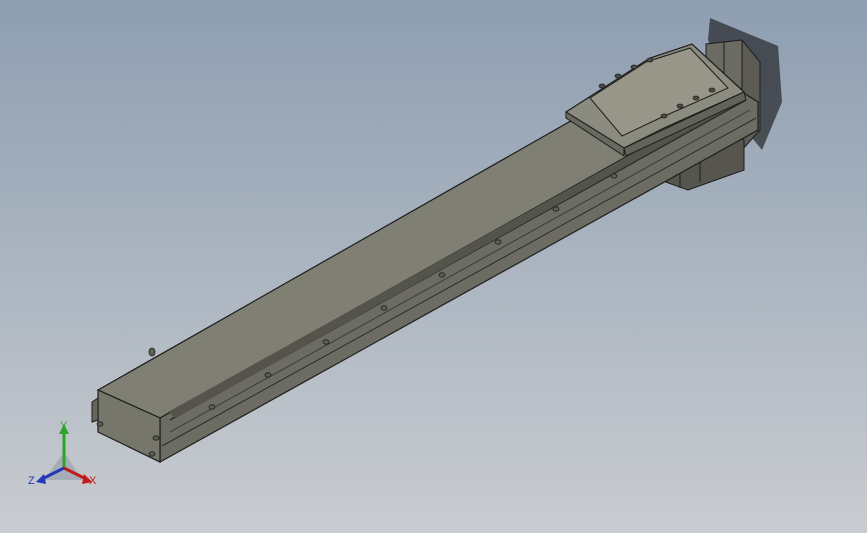 The width and height of the screenshot is (867, 533). What do you see at coordinates (31, 481) in the screenshot?
I see `axis-z-label: Z` at bounding box center [31, 481].